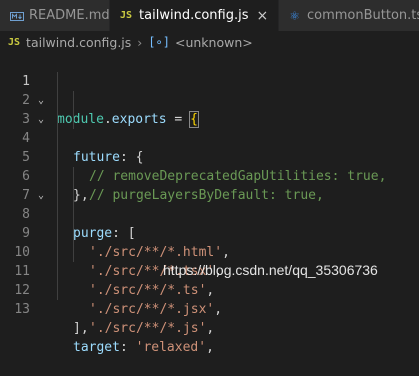 This screenshot has height=376, width=419. Describe the element at coordinates (263, 16) in the screenshot. I see `close-icon: ×` at that location.